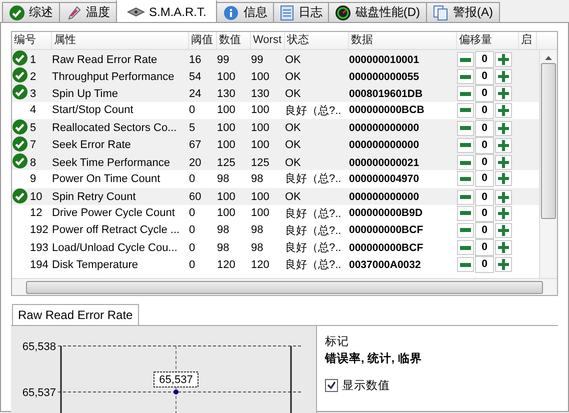 The height and width of the screenshot is (413, 569). What do you see at coordinates (301, 12) in the screenshot?
I see `tab: 日志` at bounding box center [301, 12].